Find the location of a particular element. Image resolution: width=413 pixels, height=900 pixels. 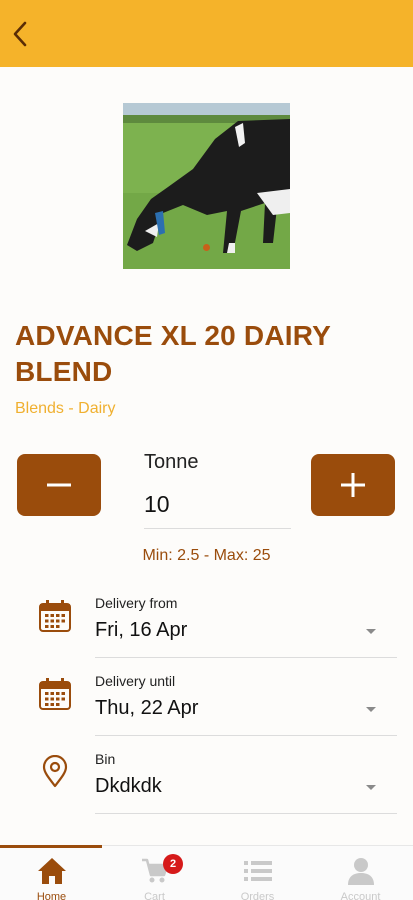

delivery-until-field: Delivery until Thu, 22 Apr is located at coordinates (206, 708).